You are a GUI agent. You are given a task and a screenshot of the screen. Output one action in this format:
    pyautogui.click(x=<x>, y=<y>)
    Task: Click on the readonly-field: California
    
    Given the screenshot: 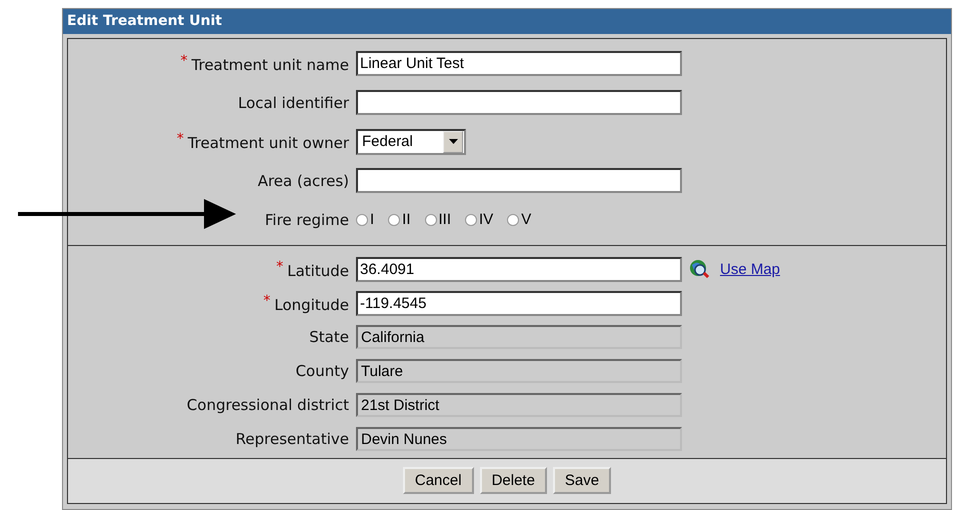 What is the action you would take?
    pyautogui.click(x=519, y=337)
    